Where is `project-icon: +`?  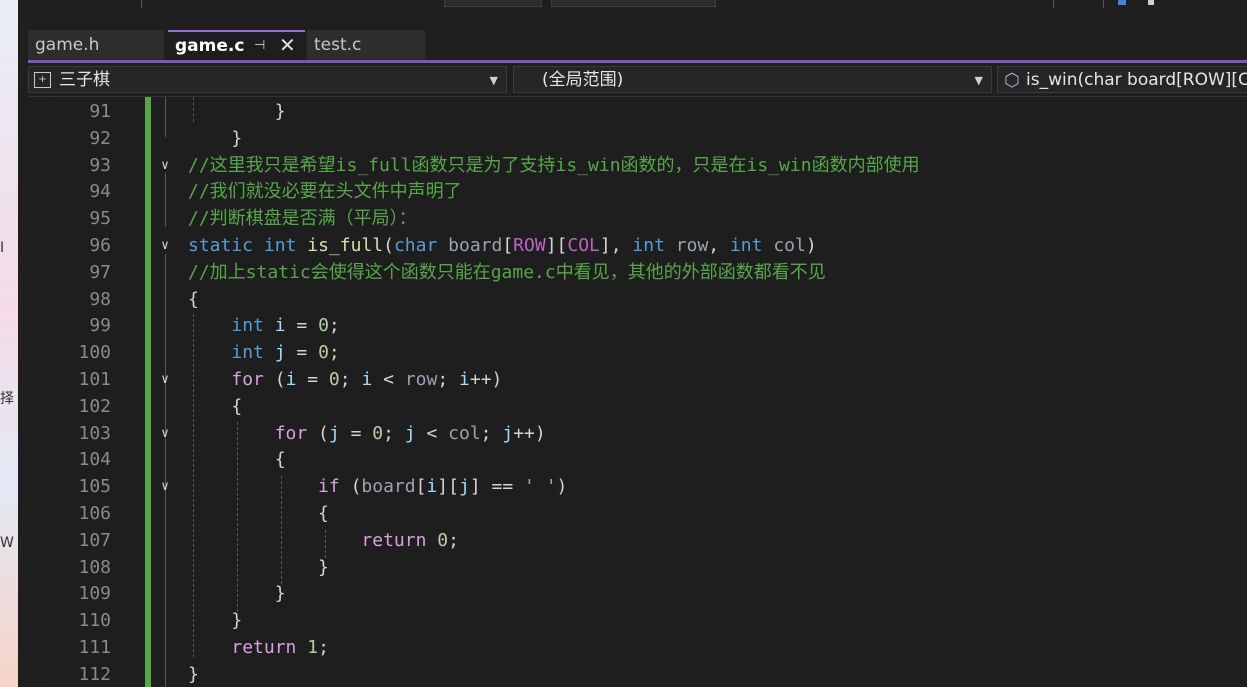 project-icon: + is located at coordinates (42, 80).